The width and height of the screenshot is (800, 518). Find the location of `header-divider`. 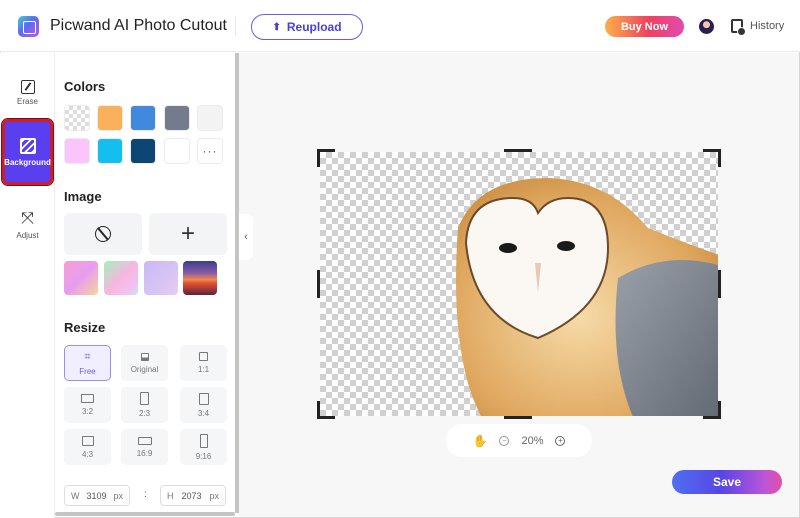

header-divider is located at coordinates (235, 26).